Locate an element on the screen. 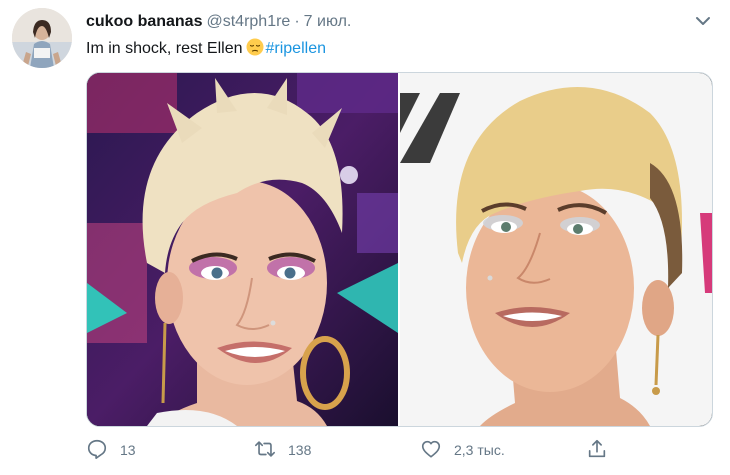 The image size is (730, 475). retweet-icon is located at coordinates (265, 450).